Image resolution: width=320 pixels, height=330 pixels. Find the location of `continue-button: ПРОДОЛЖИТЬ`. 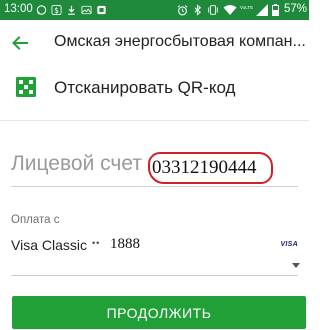

continue-button: ПРОДОЛЖИТЬ is located at coordinates (159, 312).